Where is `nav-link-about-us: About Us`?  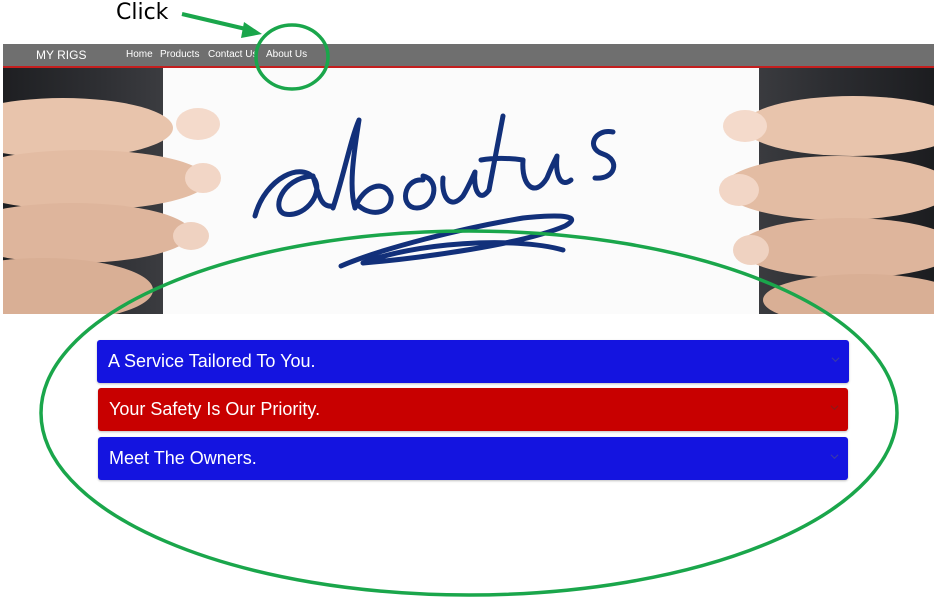
nav-link-about-us: About Us is located at coordinates (286, 54).